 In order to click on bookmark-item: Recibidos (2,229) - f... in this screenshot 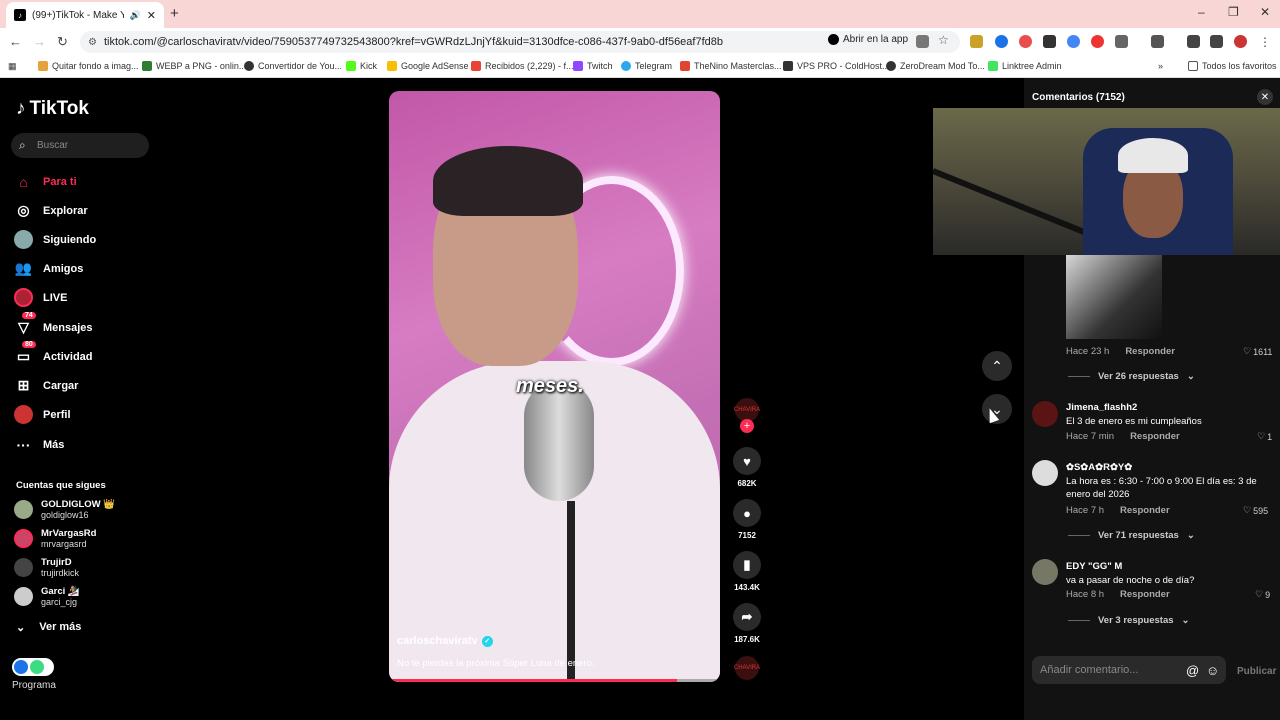, I will do `click(522, 66)`.